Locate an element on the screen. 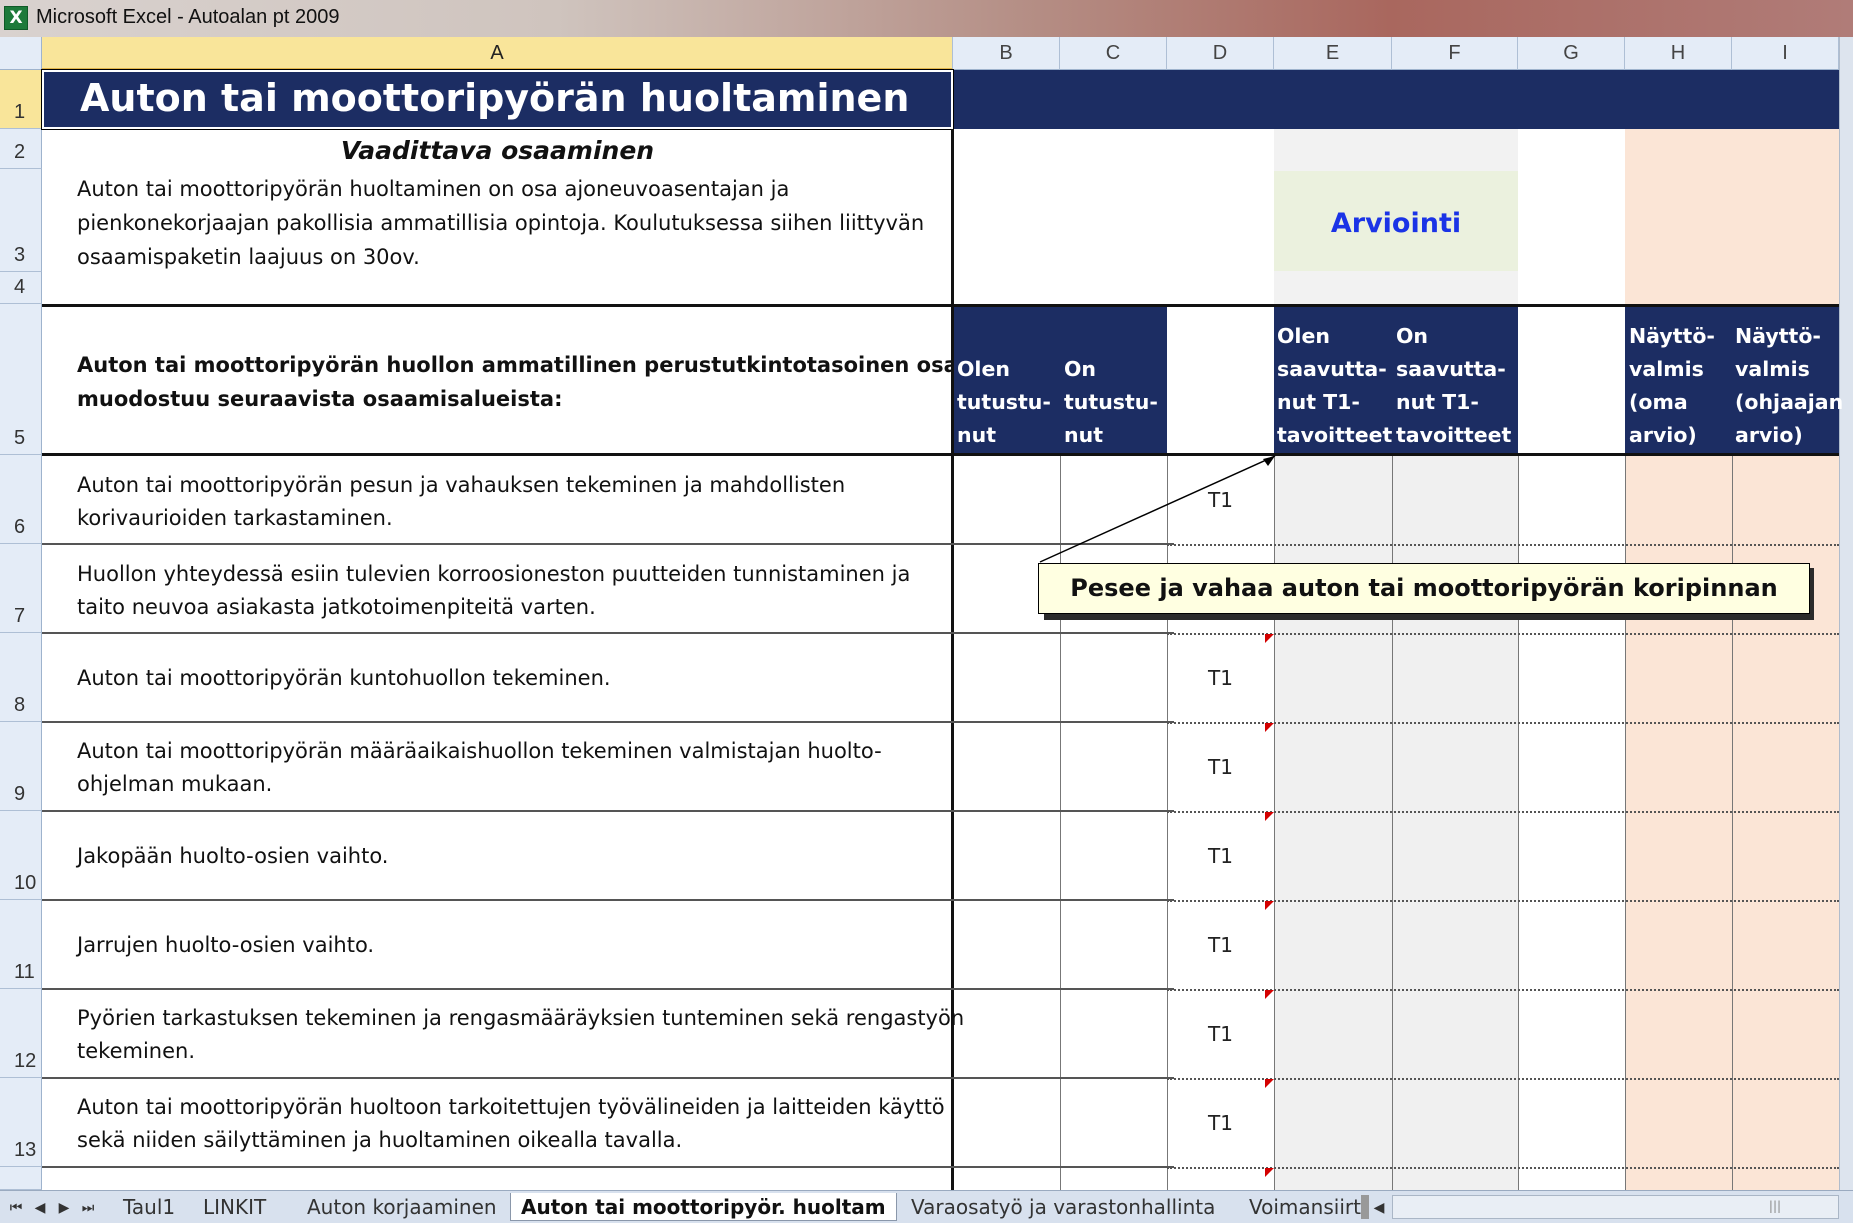 The height and width of the screenshot is (1223, 1853). column-header-c: C is located at coordinates (1113, 53).